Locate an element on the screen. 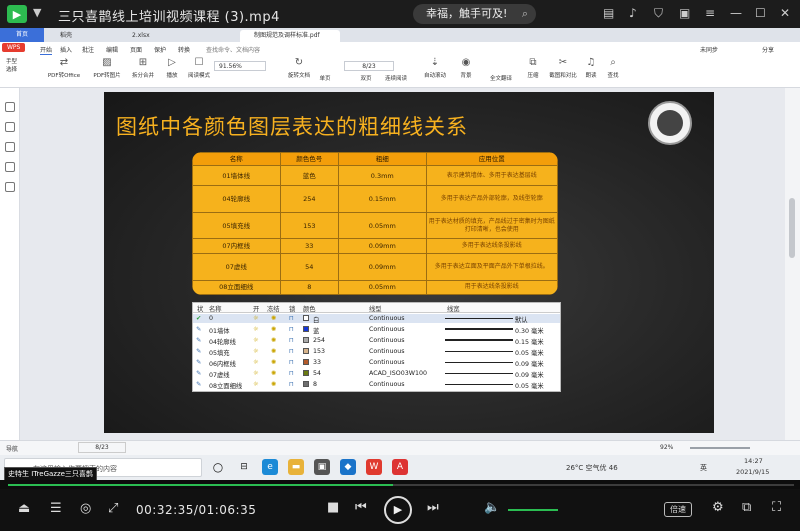 This screenshot has width=800, height=531. volume-icon: 🔈 is located at coordinates (492, 507).